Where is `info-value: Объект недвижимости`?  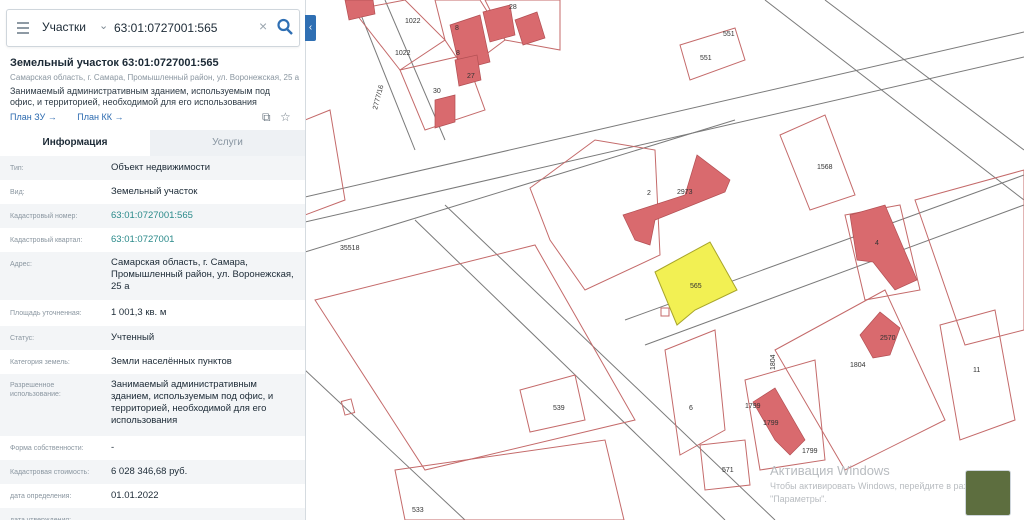 info-value: Объект недвижимости is located at coordinates (161, 167).